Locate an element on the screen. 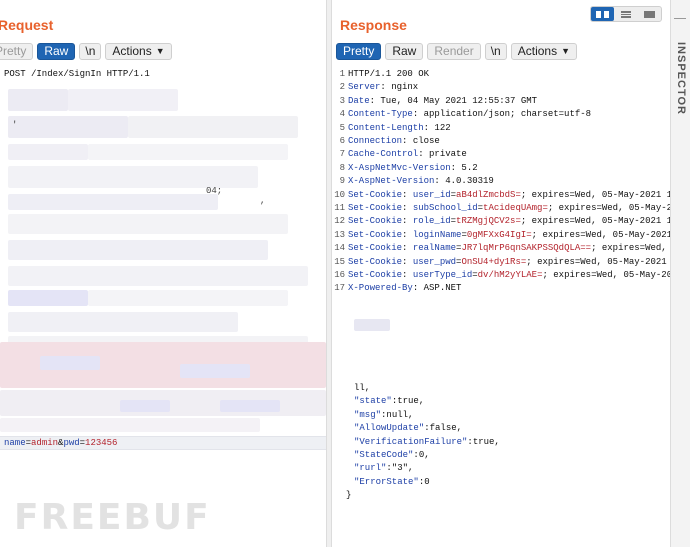 This screenshot has width=690, height=547. json-key: "state" is located at coordinates (373, 401).